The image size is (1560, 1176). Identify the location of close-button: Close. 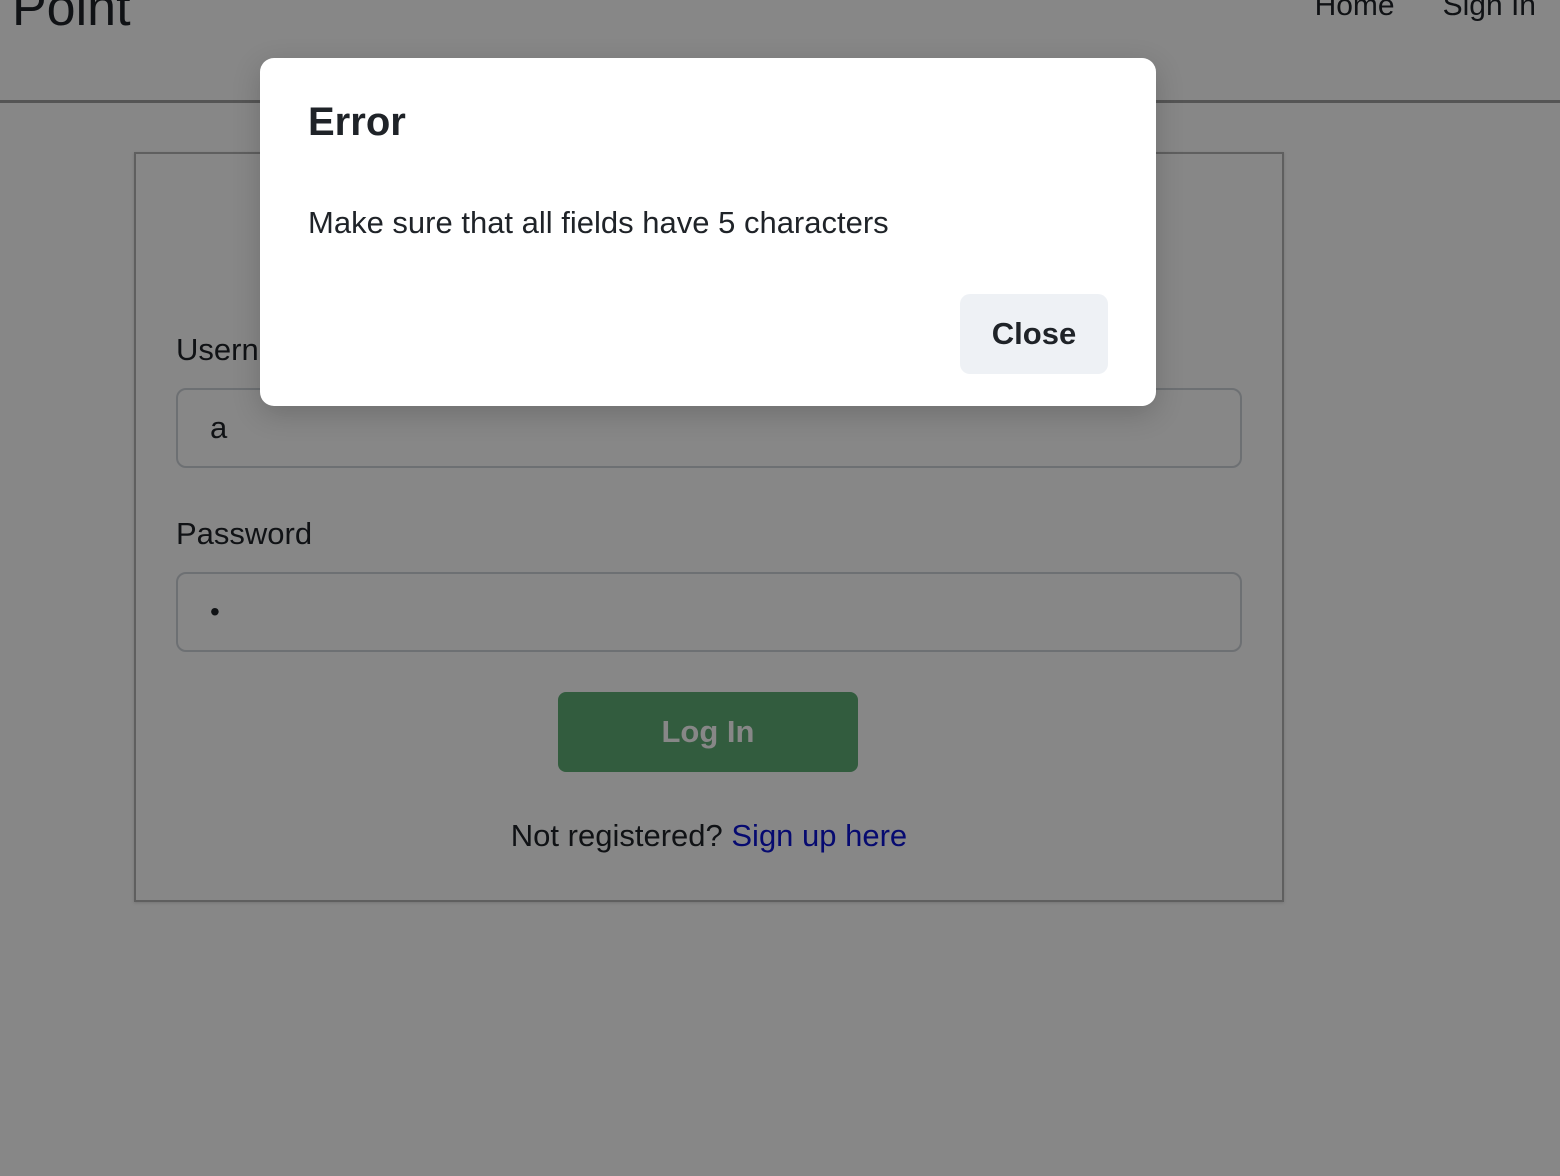
(1034, 334).